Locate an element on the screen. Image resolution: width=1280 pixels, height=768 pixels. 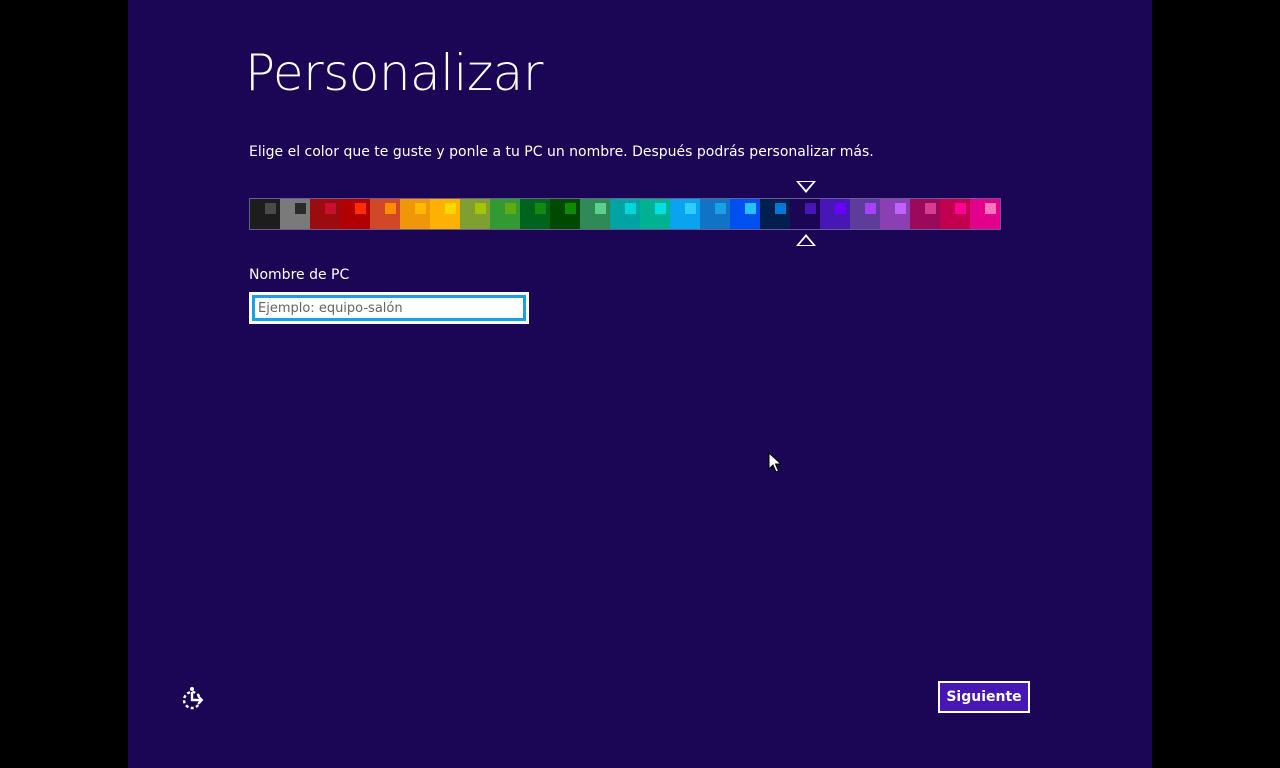
ease-of-access-icon is located at coordinates (194, 698).